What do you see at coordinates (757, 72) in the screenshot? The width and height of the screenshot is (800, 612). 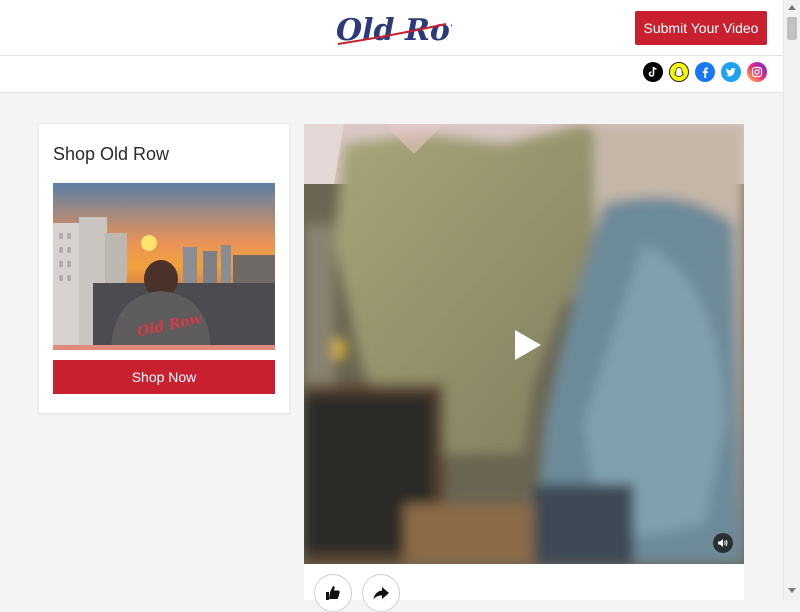 I see `instagram-icon` at bounding box center [757, 72].